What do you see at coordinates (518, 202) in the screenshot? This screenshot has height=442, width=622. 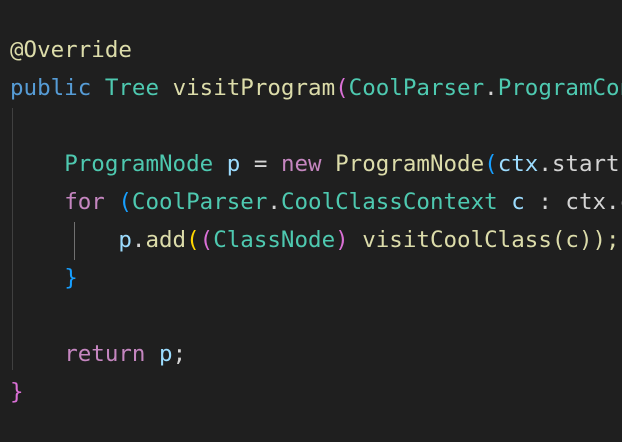 I see `code-token-var: c` at bounding box center [518, 202].